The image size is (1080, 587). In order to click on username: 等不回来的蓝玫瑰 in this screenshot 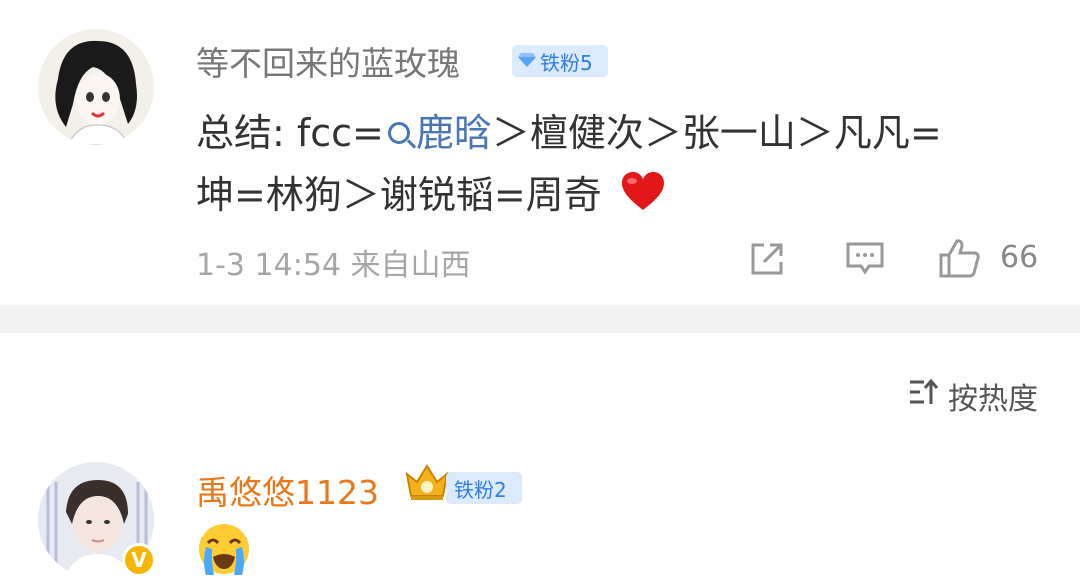, I will do `click(328, 61)`.